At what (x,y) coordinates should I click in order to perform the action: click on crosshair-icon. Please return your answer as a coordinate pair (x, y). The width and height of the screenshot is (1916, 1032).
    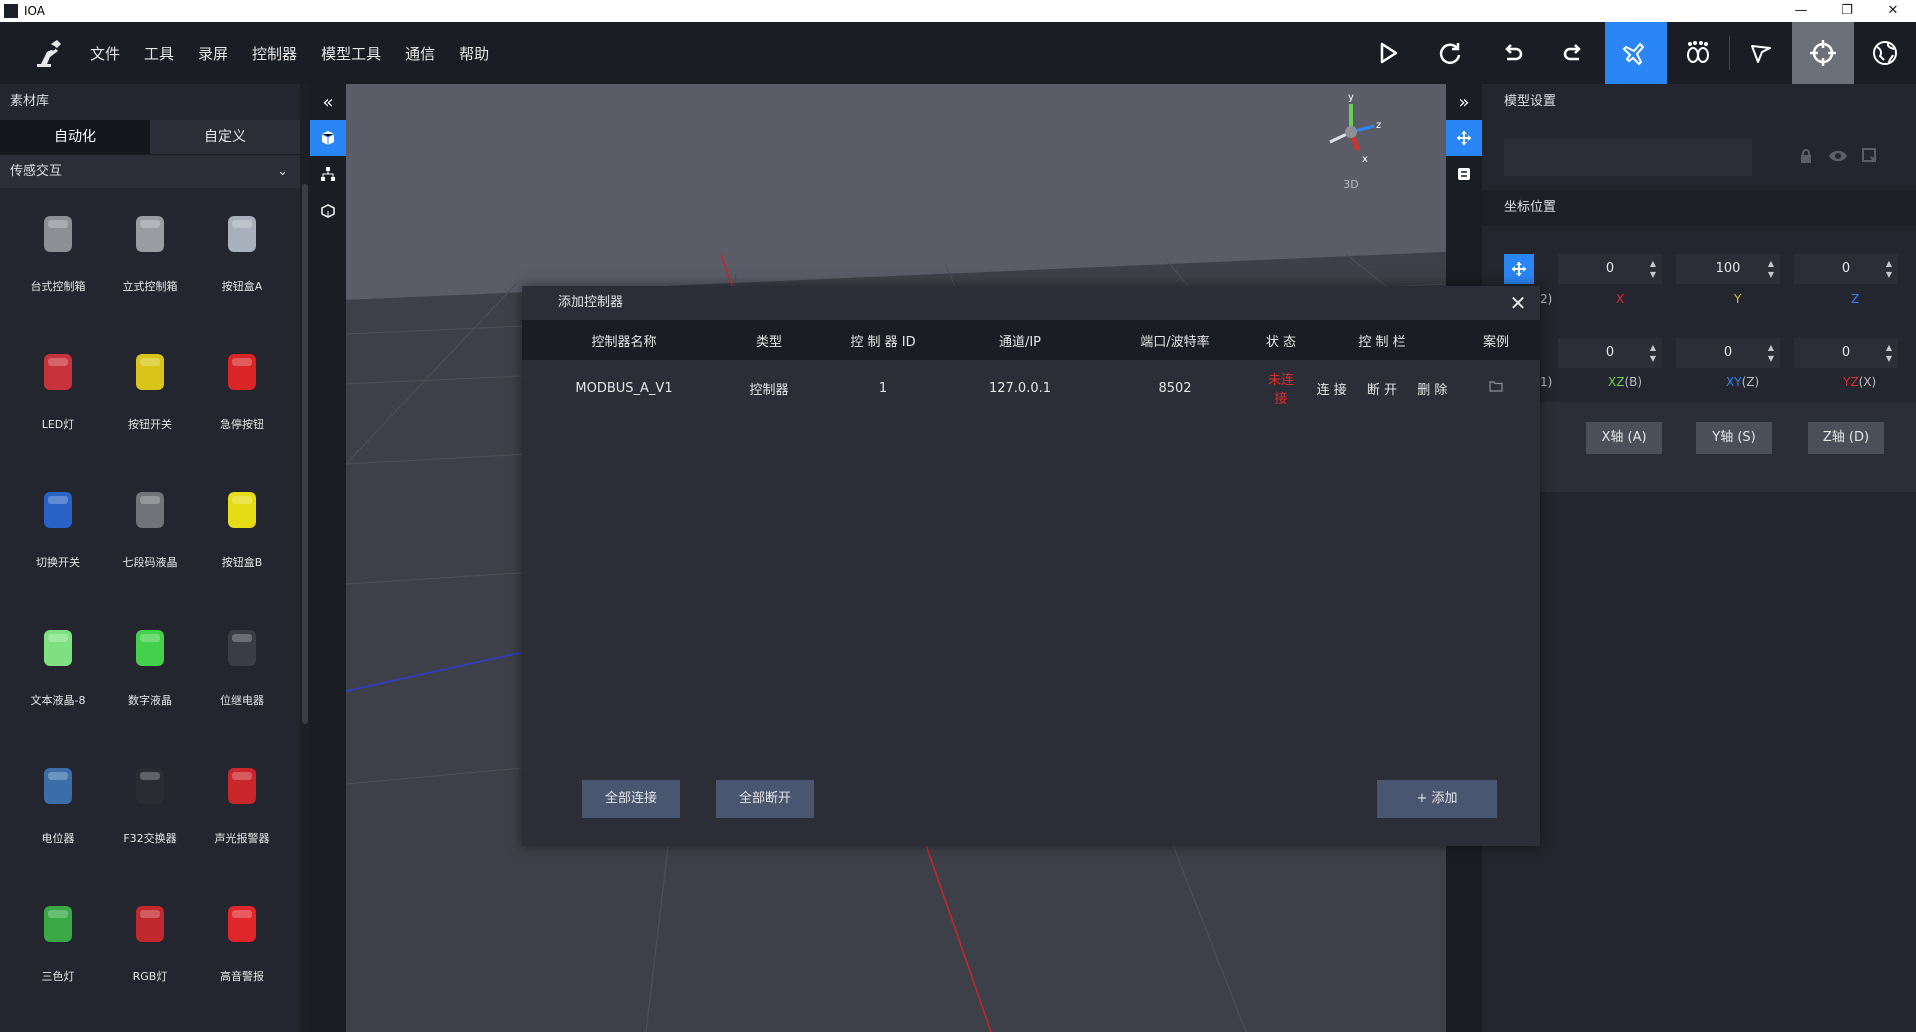
    Looking at the image, I should click on (1823, 53).